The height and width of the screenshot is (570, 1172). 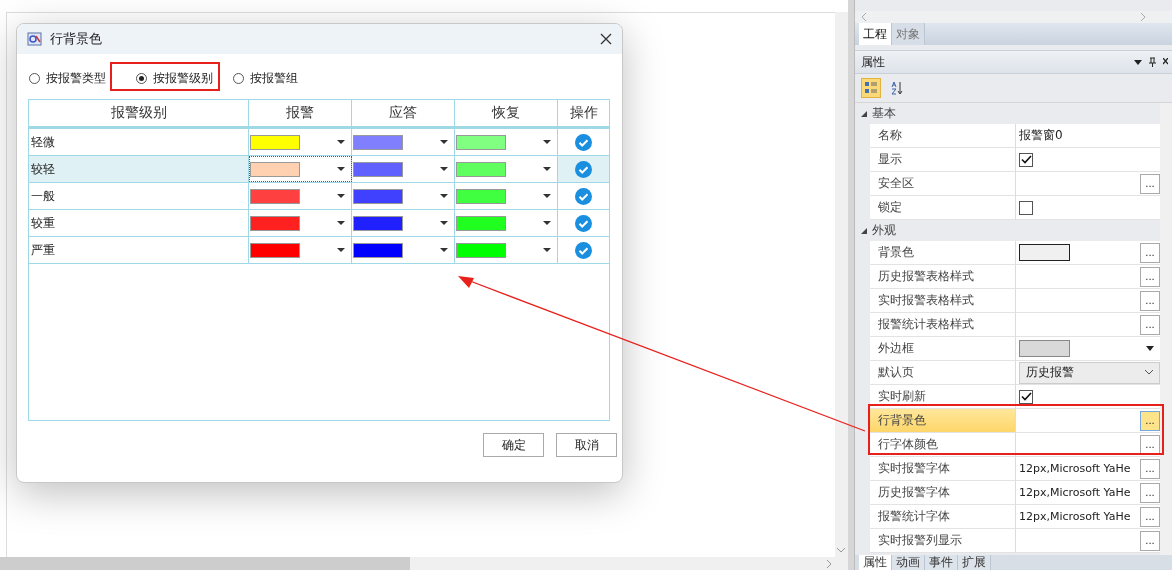 I want to click on view-toggle-button, so click(x=871, y=88).